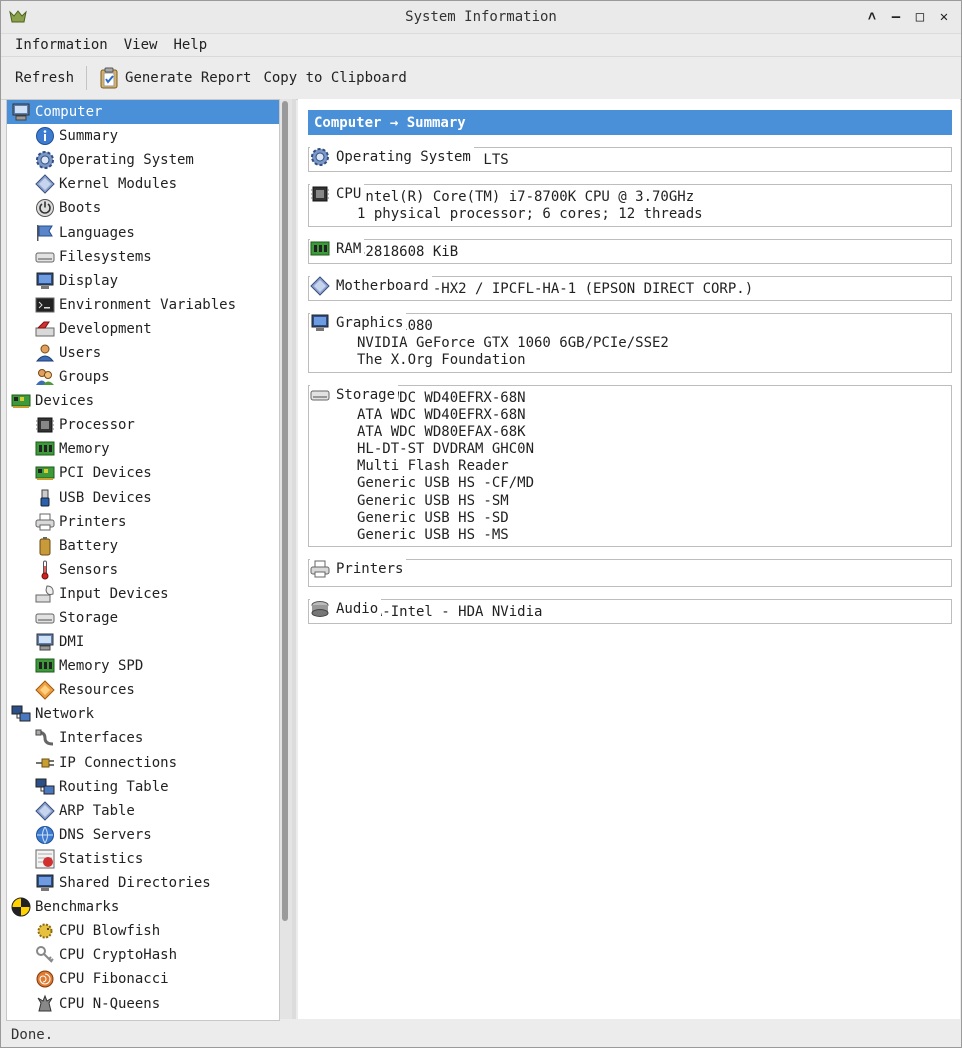 Image resolution: width=962 pixels, height=1048 pixels. Describe the element at coordinates (143, 955) in the screenshot. I see `tree-item-cpu-cryptohash: CPU CryptoHash` at that location.